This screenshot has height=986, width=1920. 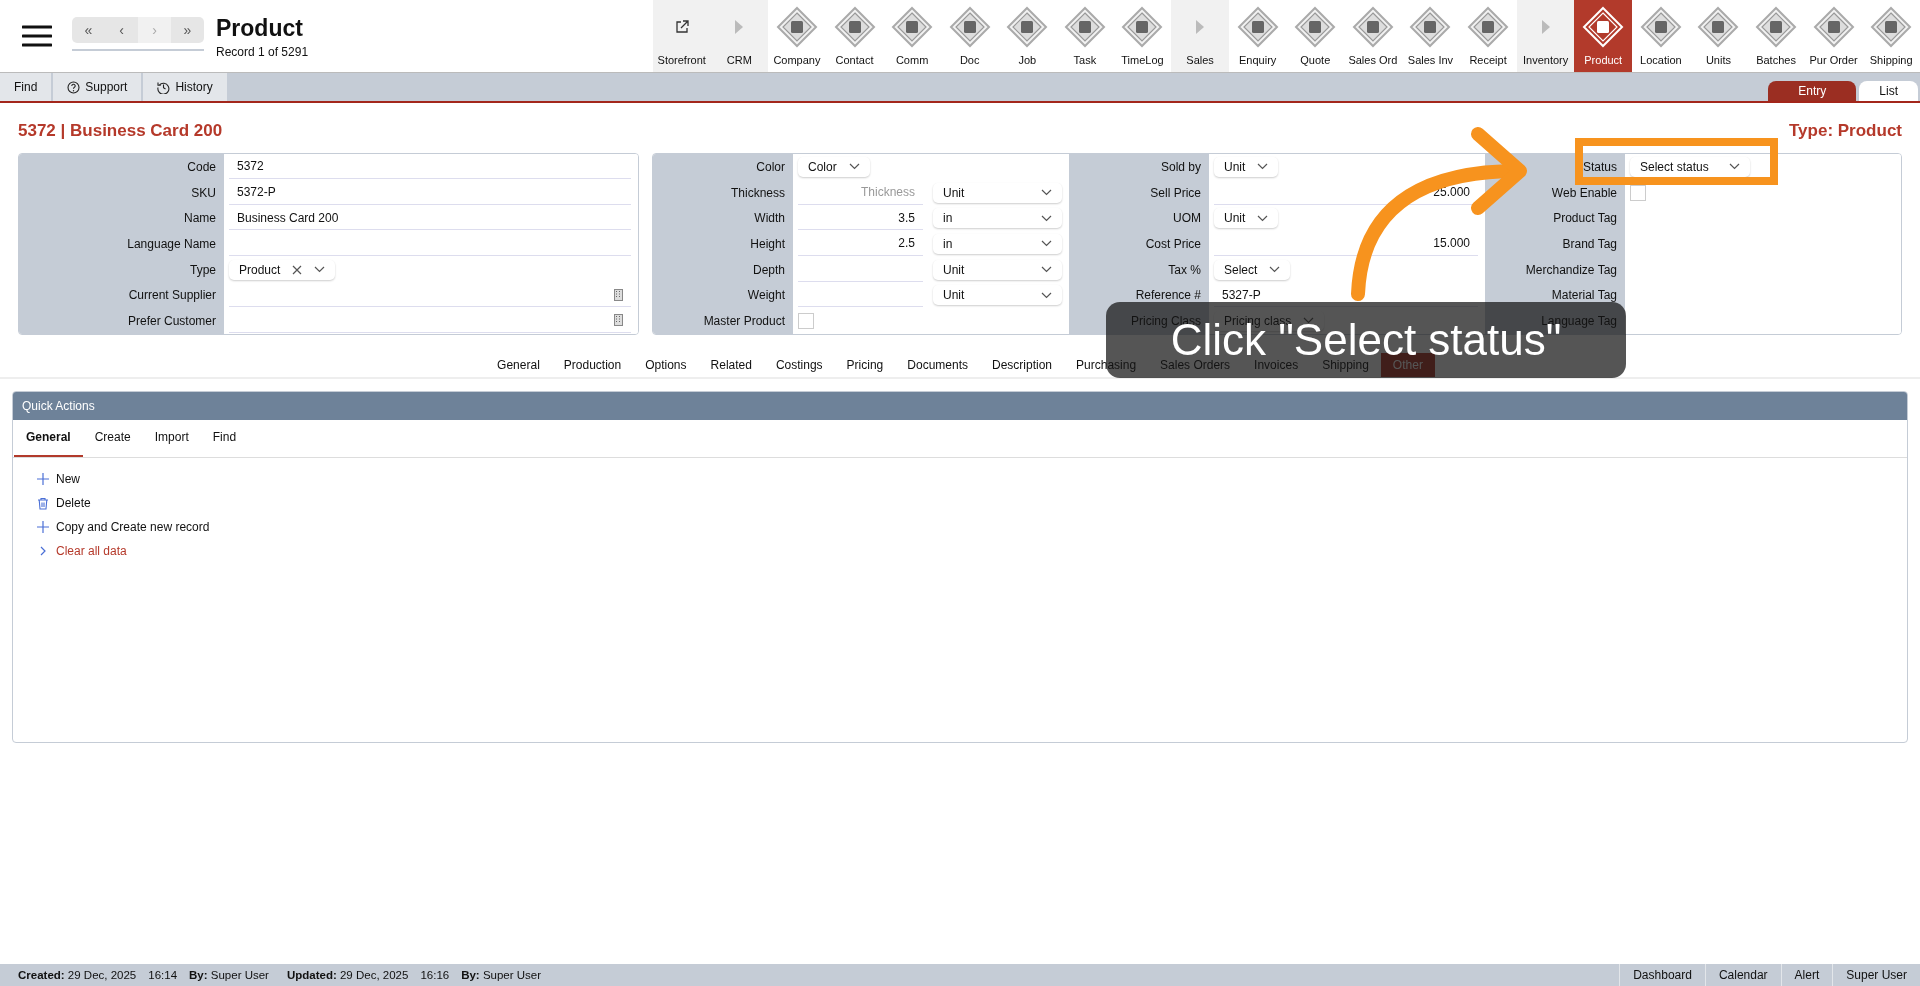 I want to click on action-link: Clear all data, so click(x=82, y=551).